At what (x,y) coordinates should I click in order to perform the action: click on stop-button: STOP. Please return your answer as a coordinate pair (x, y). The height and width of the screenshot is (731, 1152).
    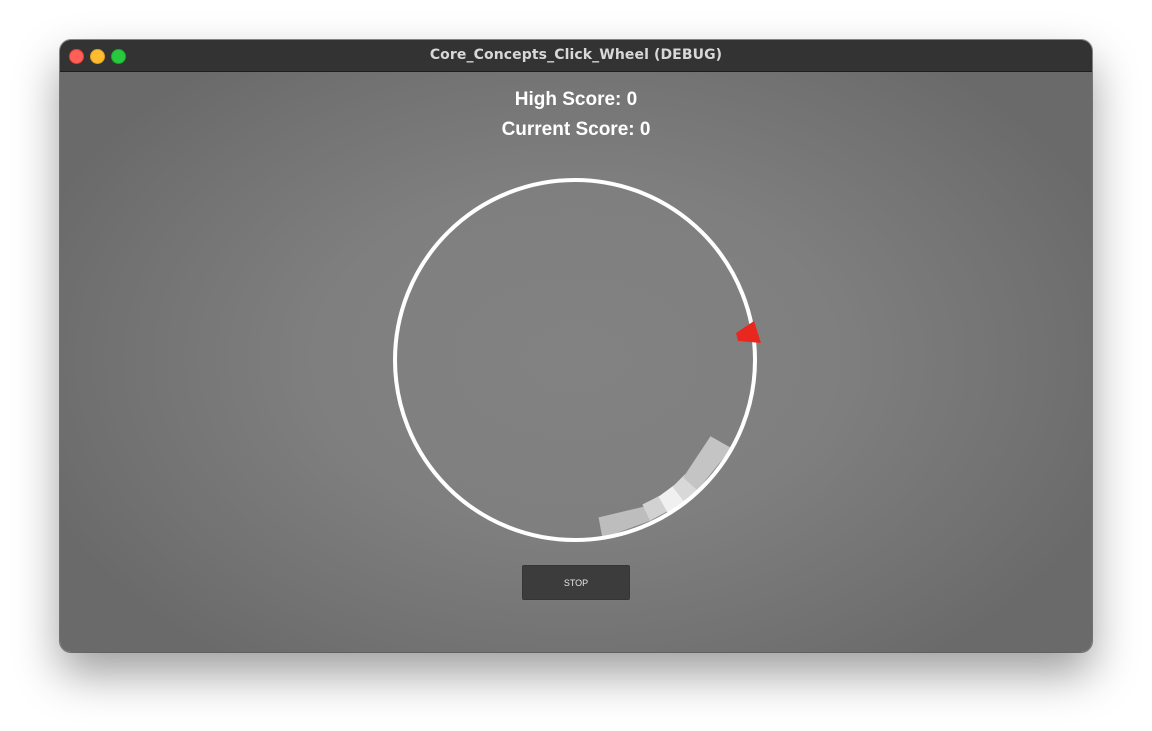
    Looking at the image, I should click on (576, 582).